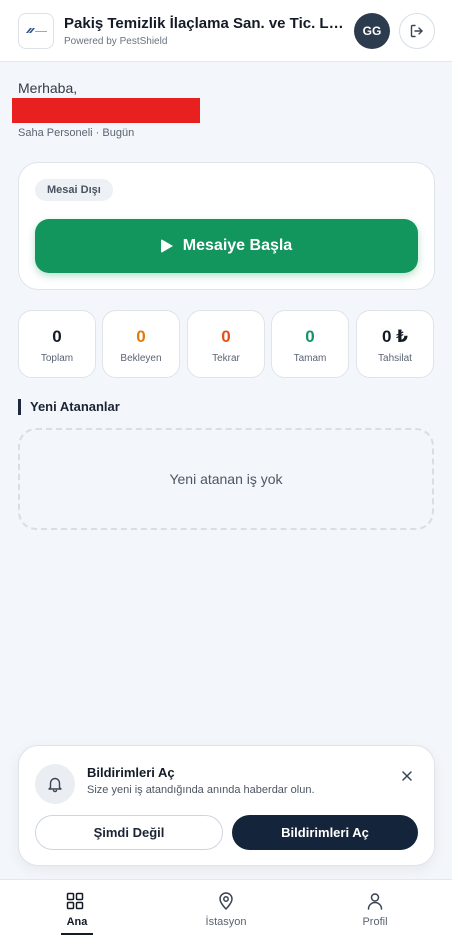  Describe the element at coordinates (116, 41) in the screenshot. I see `powered-by-text: Powered by PestShield` at that location.